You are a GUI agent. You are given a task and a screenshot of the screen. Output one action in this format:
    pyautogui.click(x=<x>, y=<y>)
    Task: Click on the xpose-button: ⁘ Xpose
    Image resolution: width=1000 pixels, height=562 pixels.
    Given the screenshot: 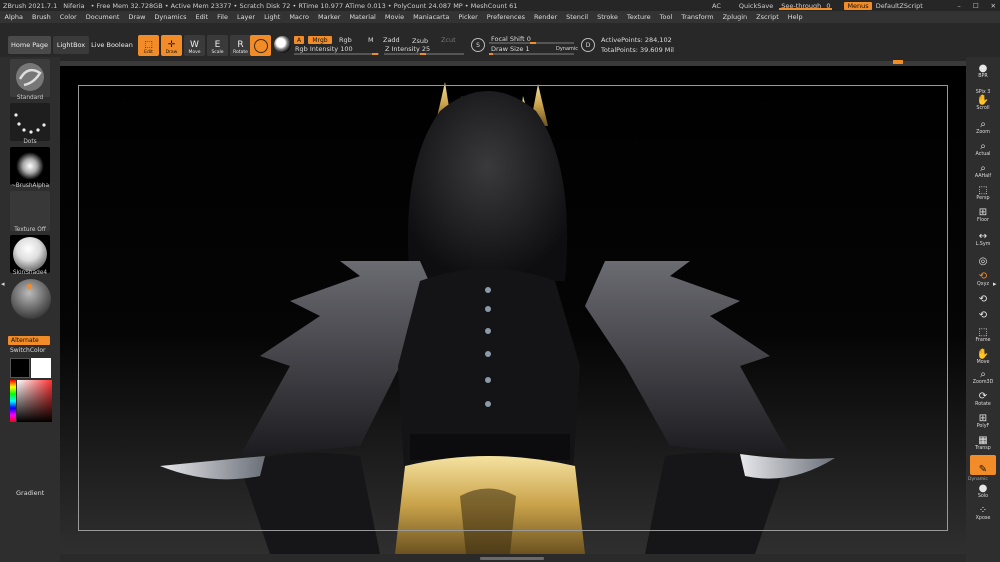 What is the action you would take?
    pyautogui.click(x=983, y=511)
    